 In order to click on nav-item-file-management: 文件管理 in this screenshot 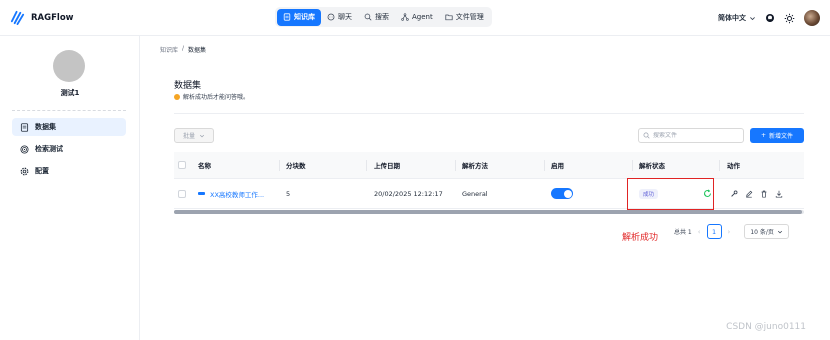, I will do `click(464, 17)`.